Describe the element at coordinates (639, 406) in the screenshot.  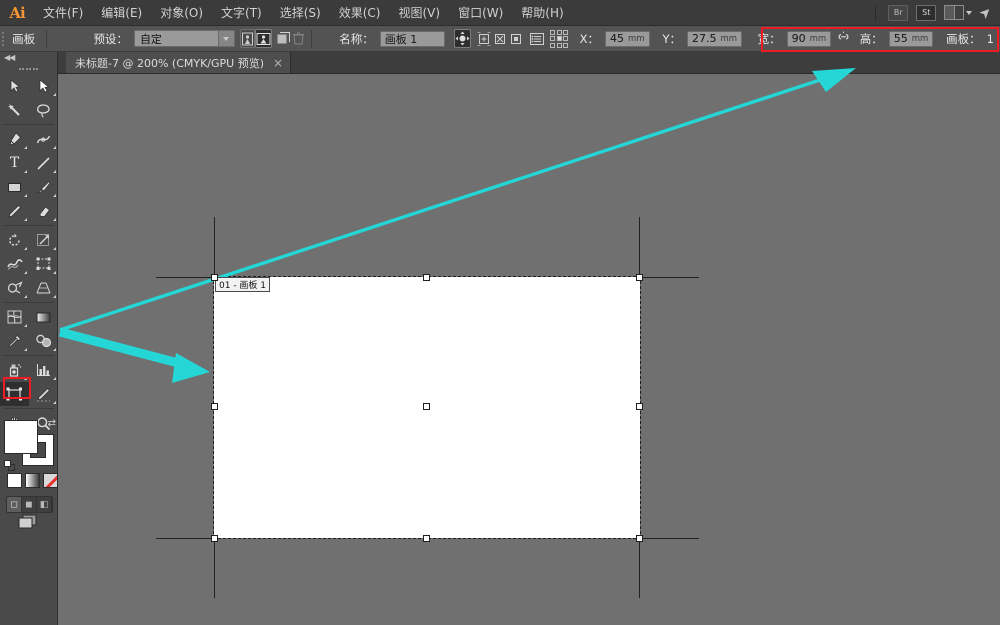
I see `selection-handle-mr` at that location.